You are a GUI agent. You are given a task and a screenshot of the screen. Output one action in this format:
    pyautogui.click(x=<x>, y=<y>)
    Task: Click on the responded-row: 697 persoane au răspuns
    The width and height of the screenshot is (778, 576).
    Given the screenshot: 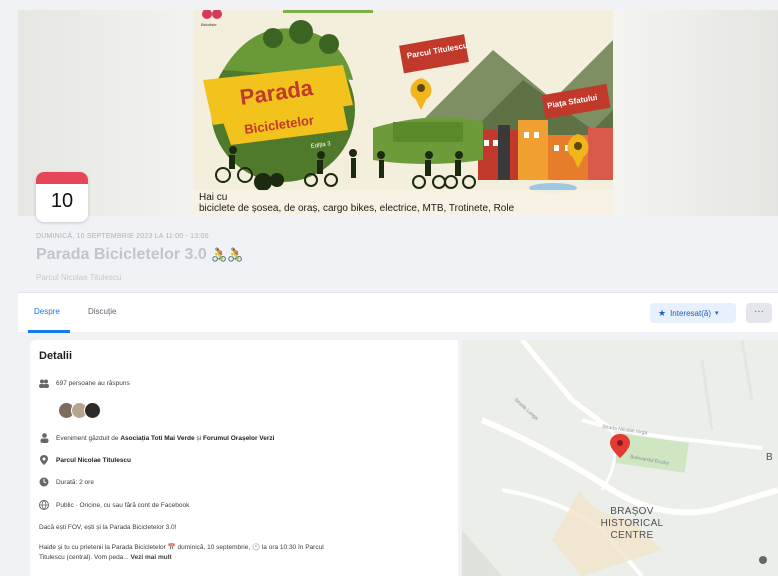 What is the action you would take?
    pyautogui.click(x=84, y=383)
    